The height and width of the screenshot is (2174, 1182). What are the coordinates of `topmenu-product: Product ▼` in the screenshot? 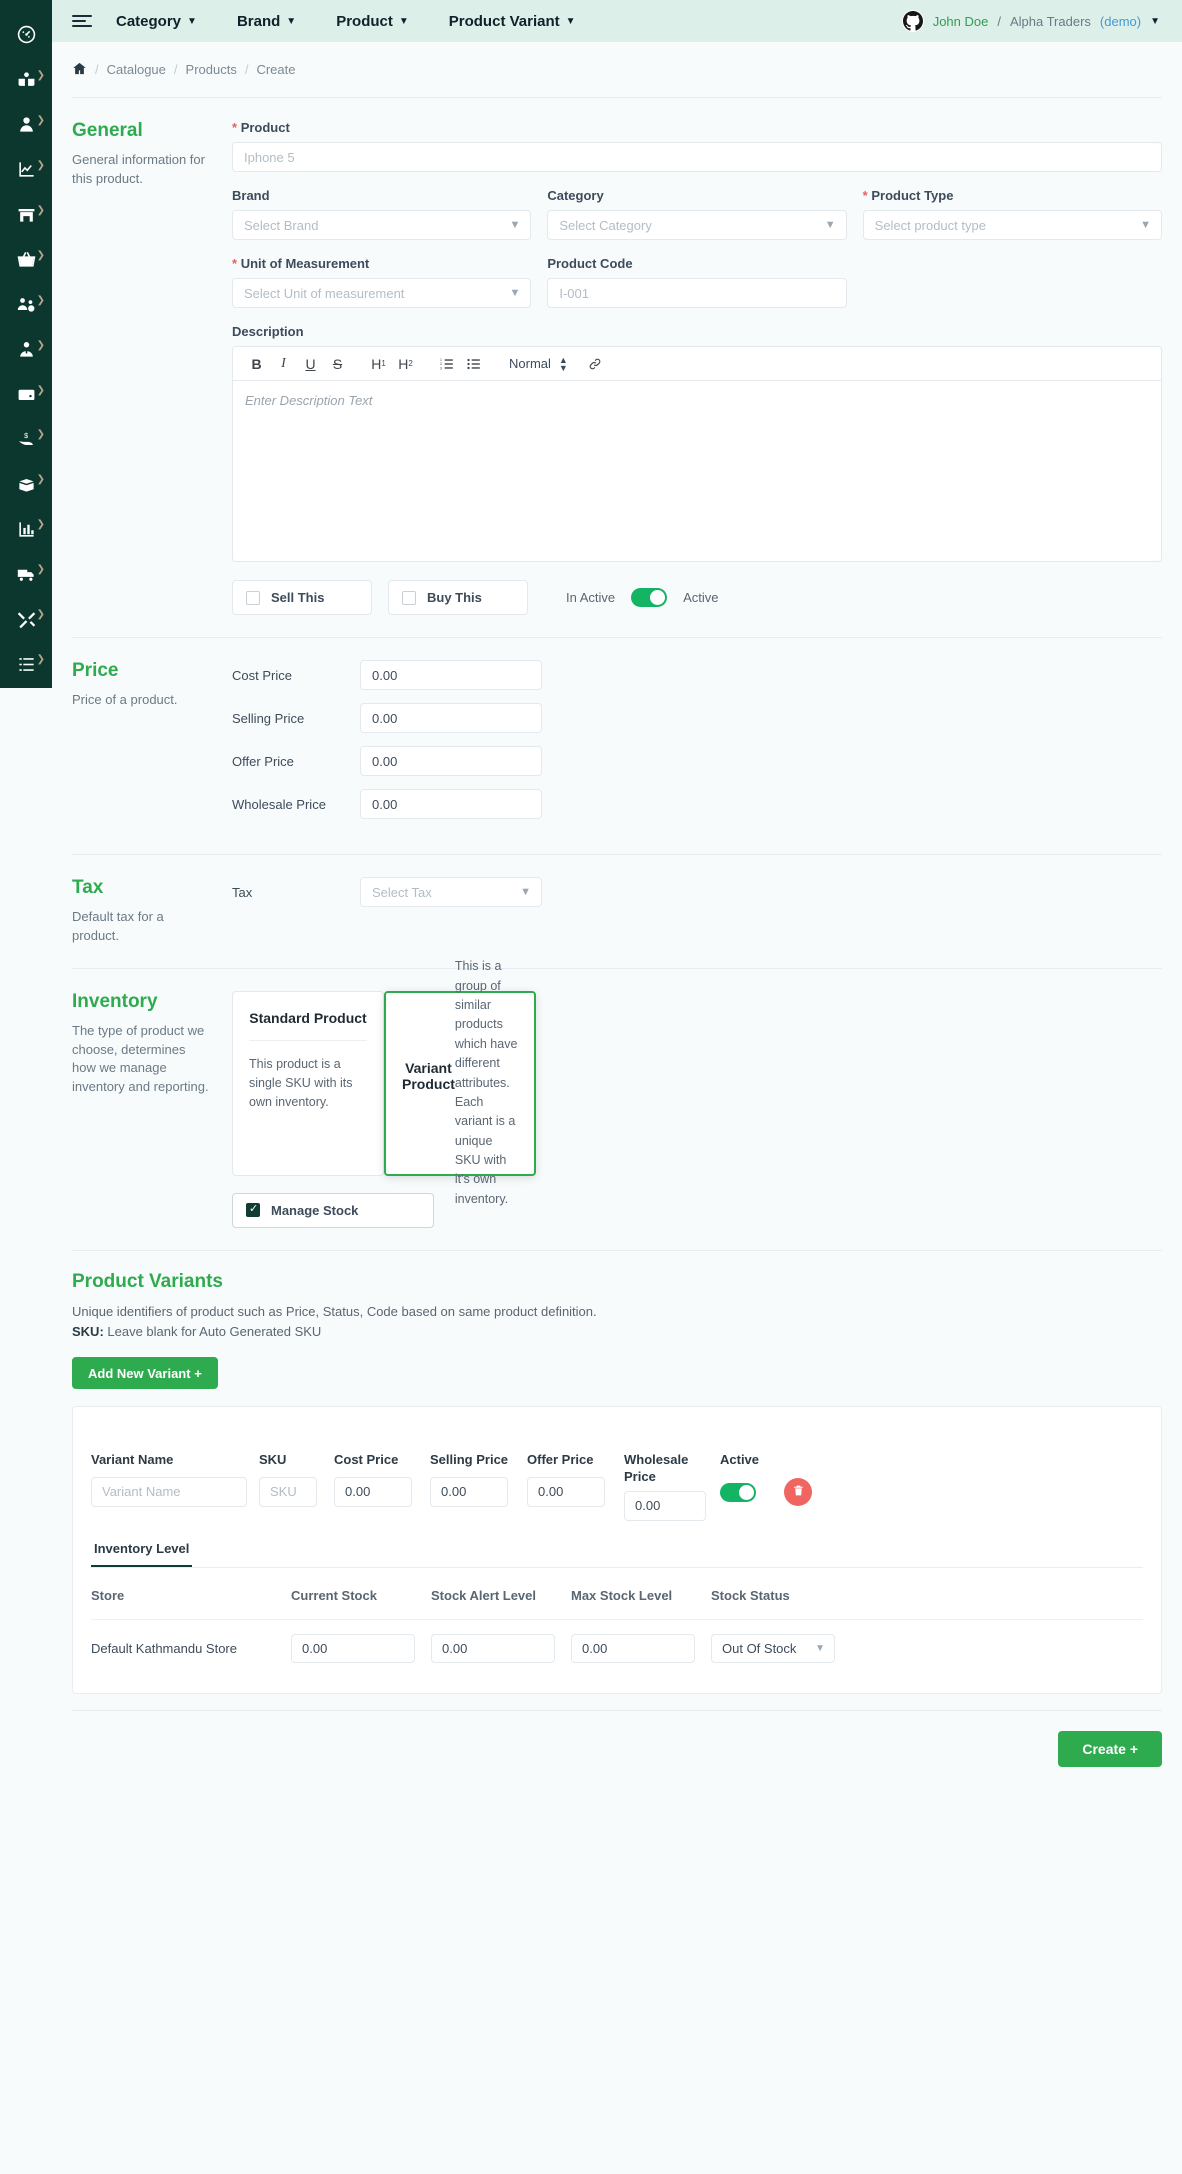 It's located at (372, 21).